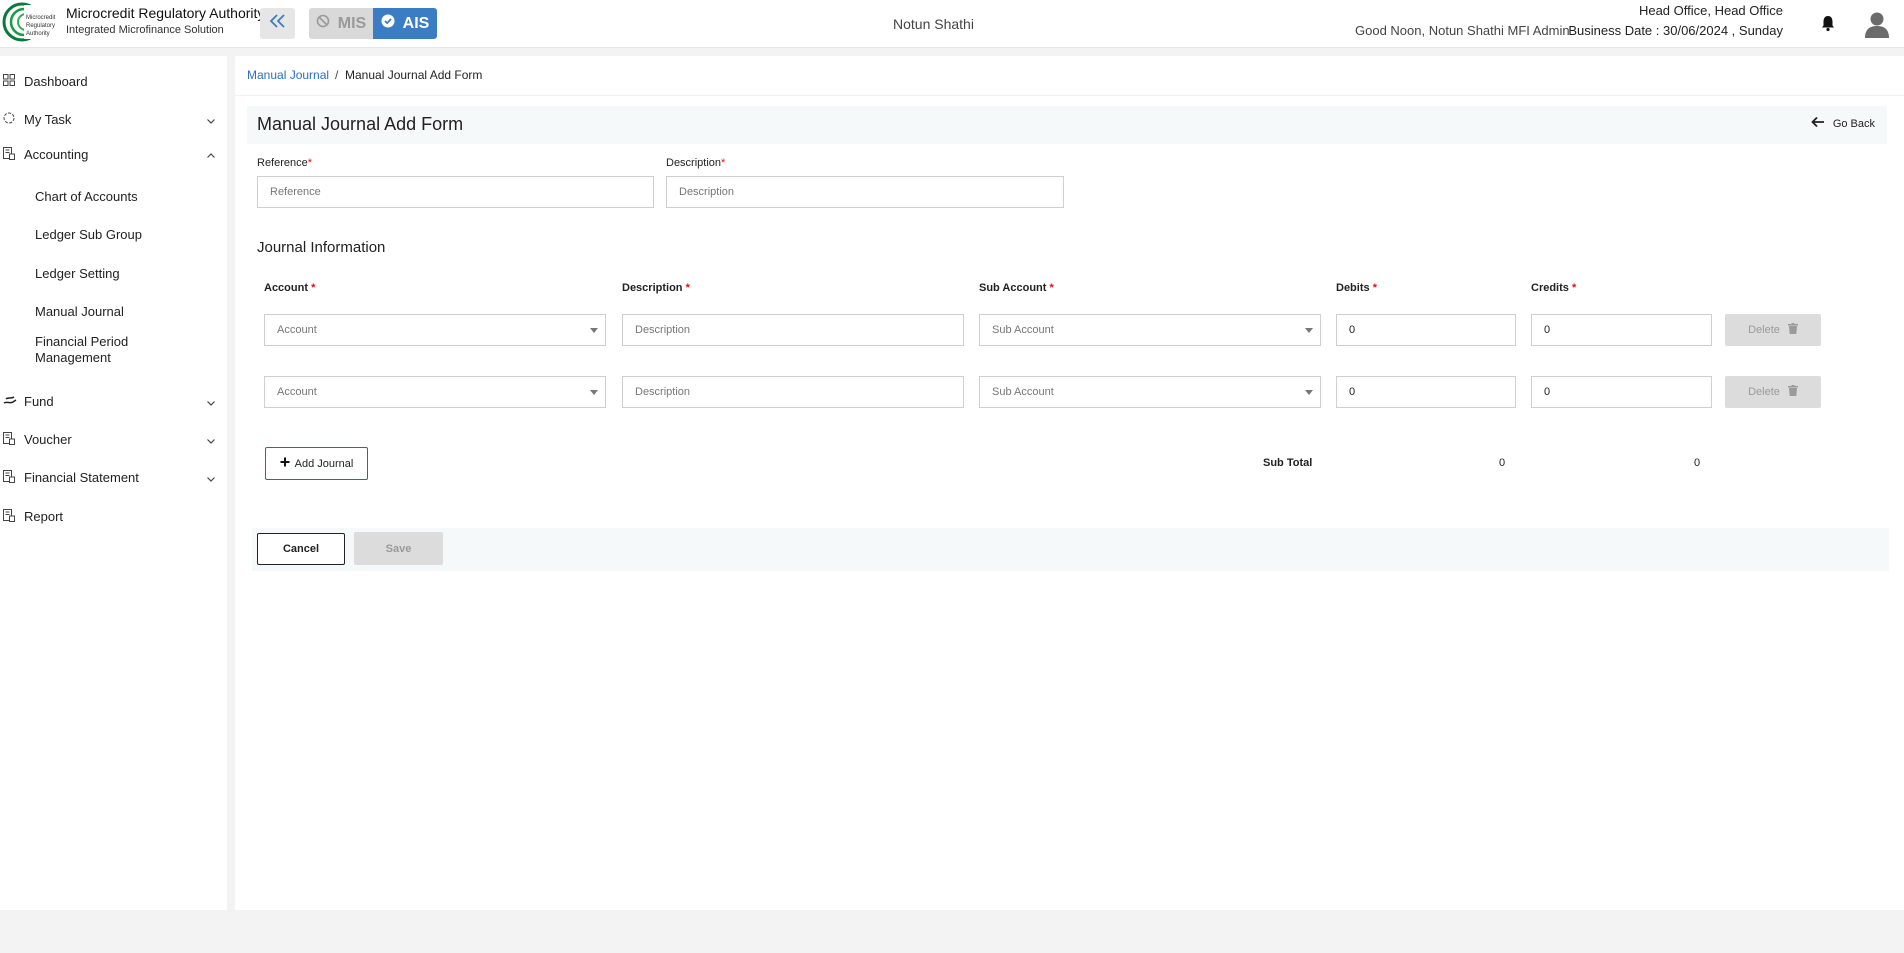  I want to click on sidebar-subitem-financial-period-management: Financial Period Management, so click(95, 350).